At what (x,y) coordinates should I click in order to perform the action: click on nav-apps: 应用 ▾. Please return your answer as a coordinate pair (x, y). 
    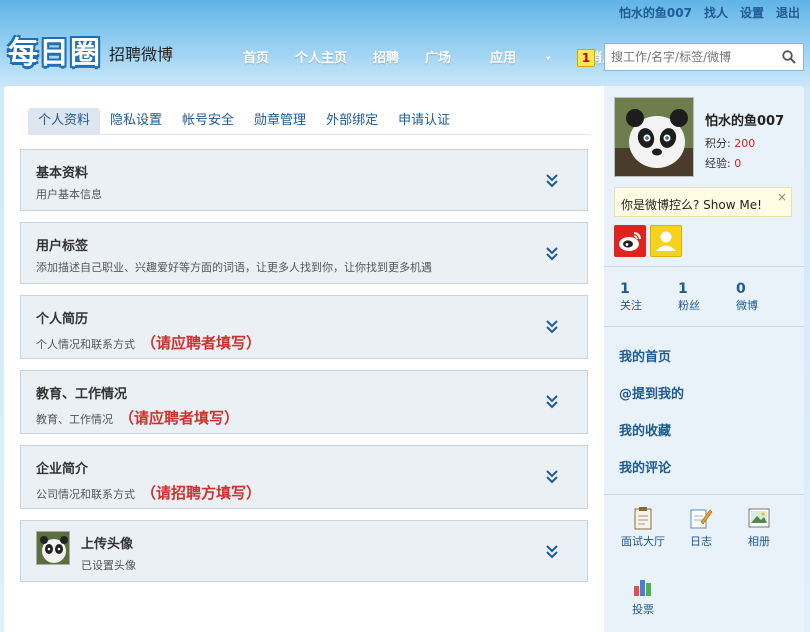
    Looking at the image, I should click on (520, 56).